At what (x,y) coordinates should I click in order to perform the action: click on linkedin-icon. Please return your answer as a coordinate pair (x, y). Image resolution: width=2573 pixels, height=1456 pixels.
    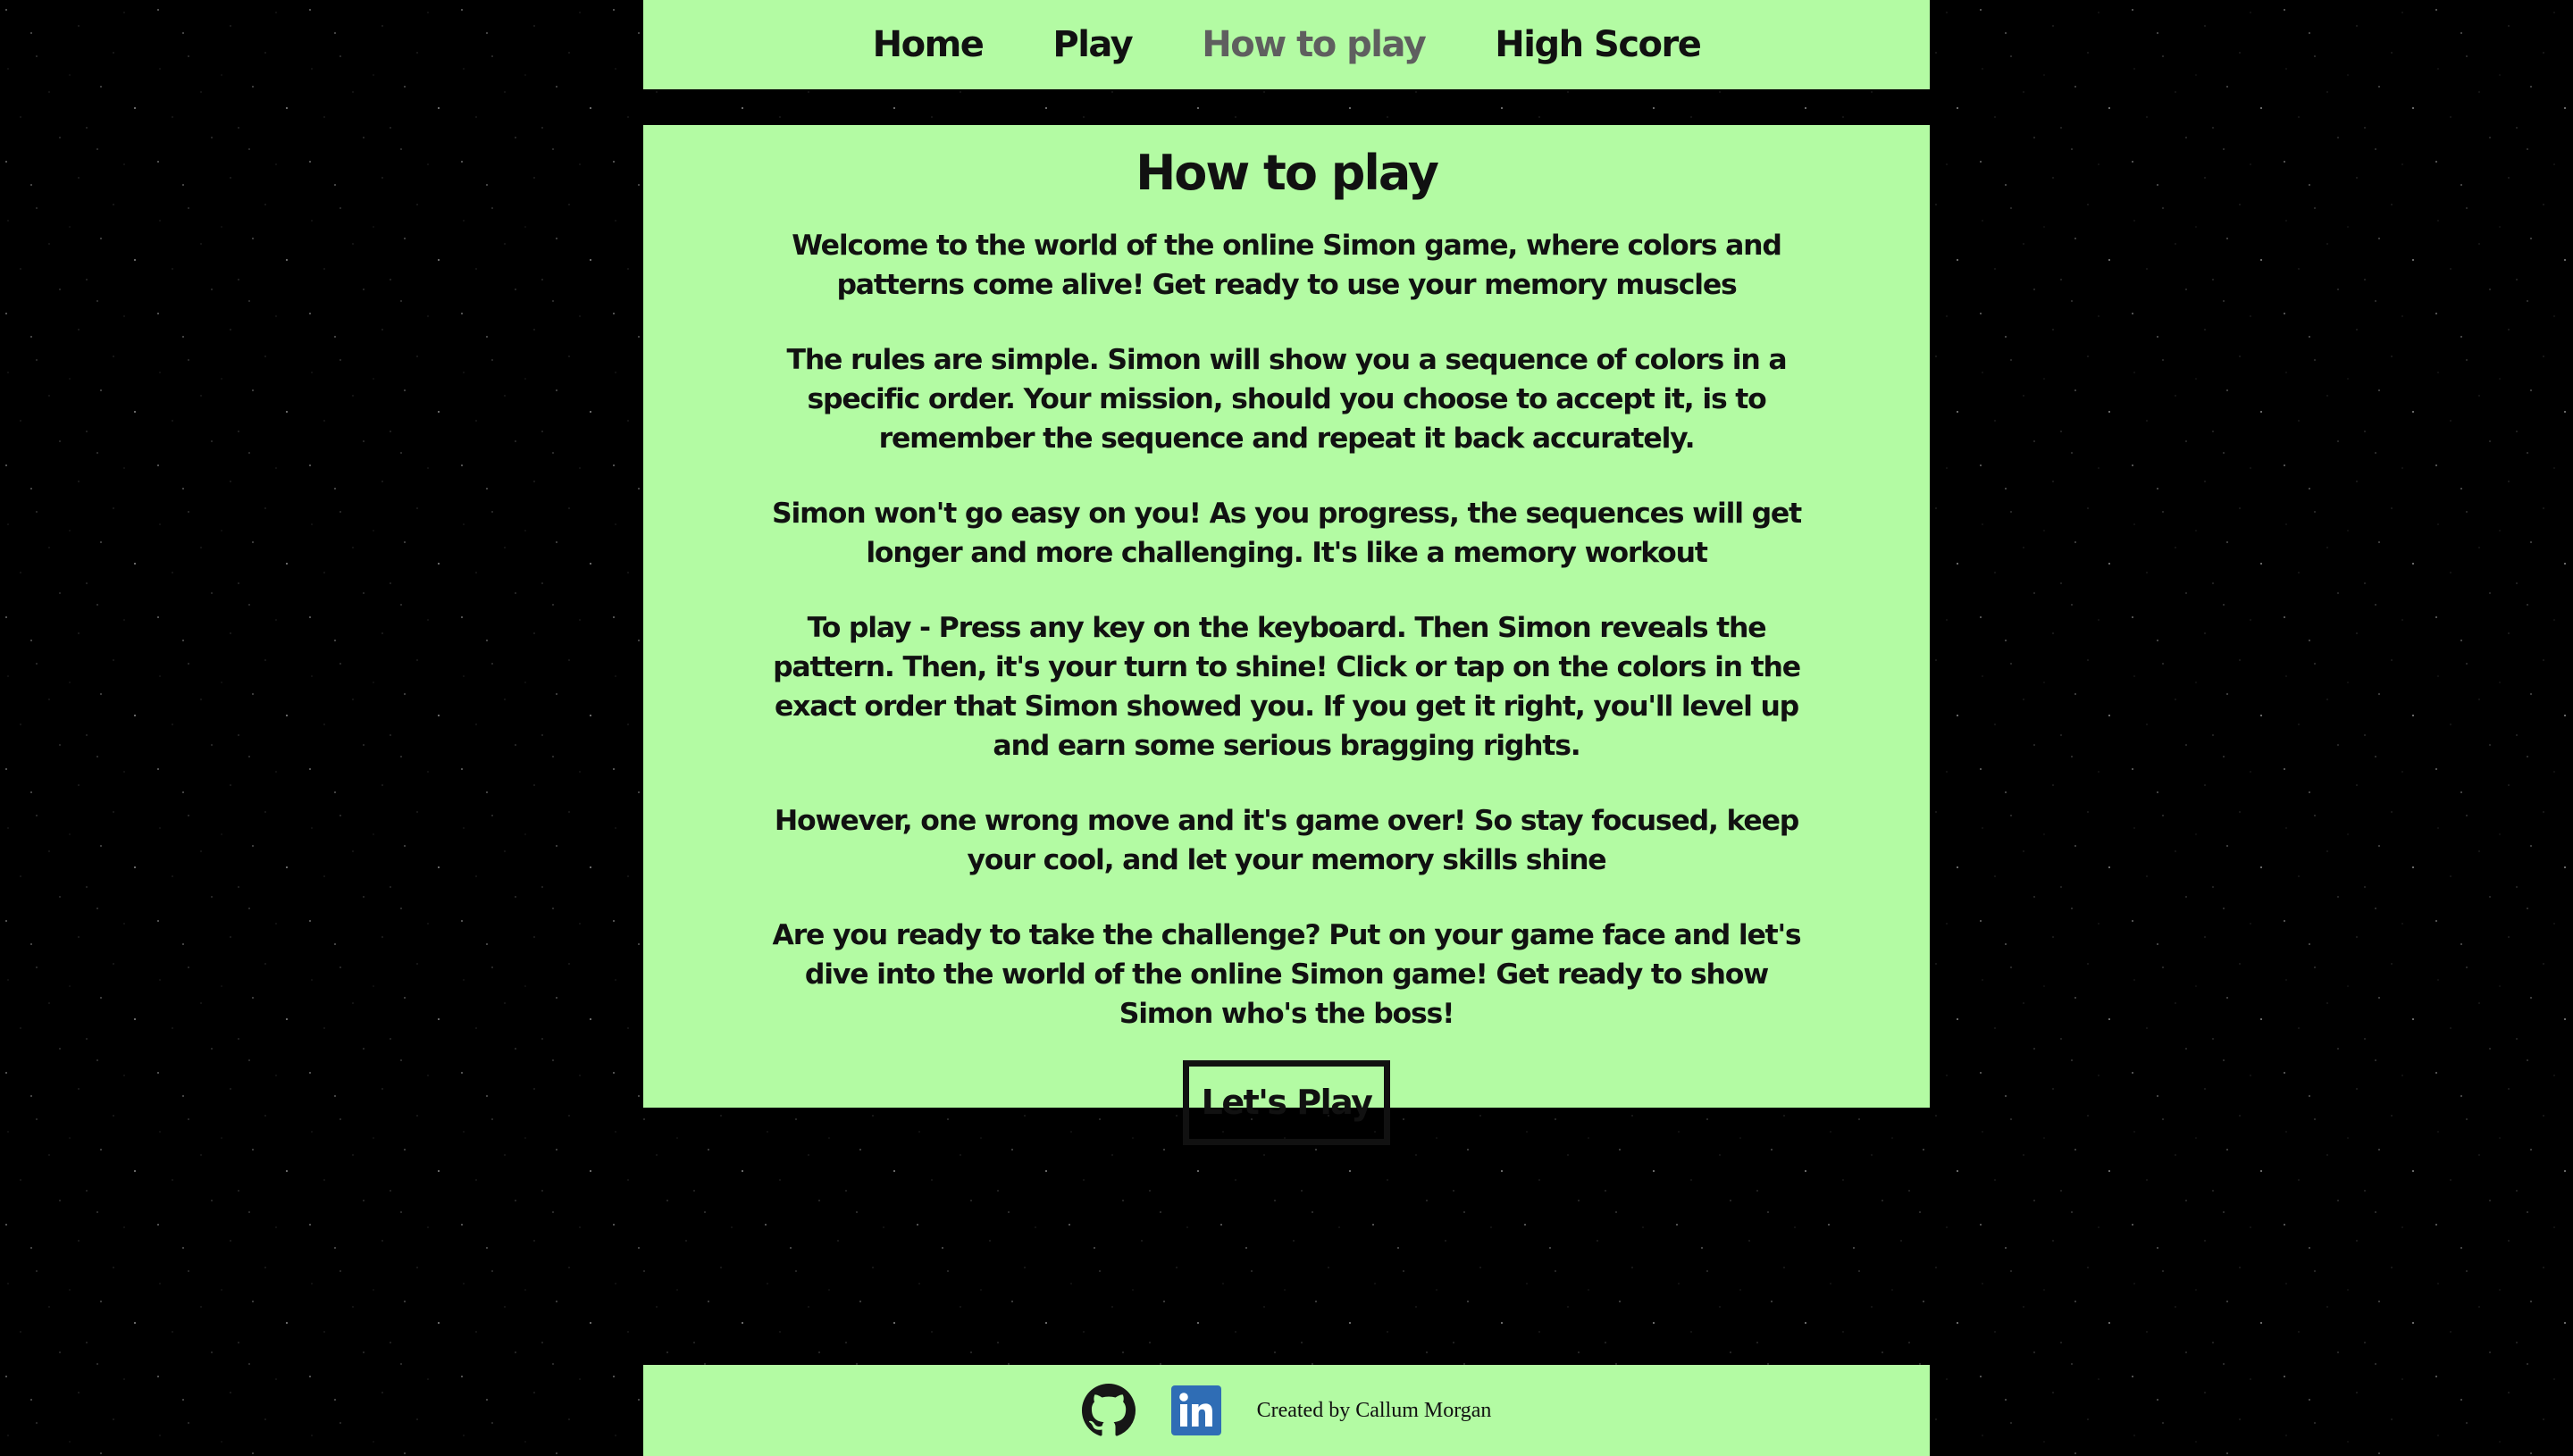
    Looking at the image, I should click on (1195, 1410).